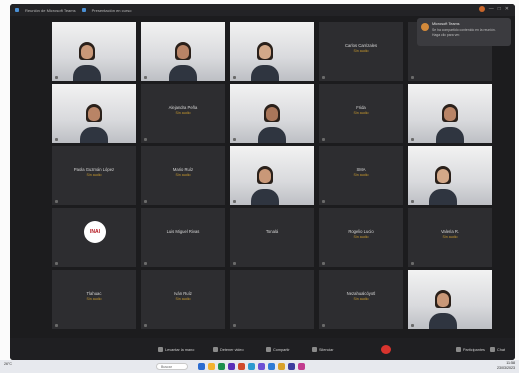 The height and width of the screenshot is (373, 519). What do you see at coordinates (425, 27) in the screenshot?
I see `notification-avatar` at bounding box center [425, 27].